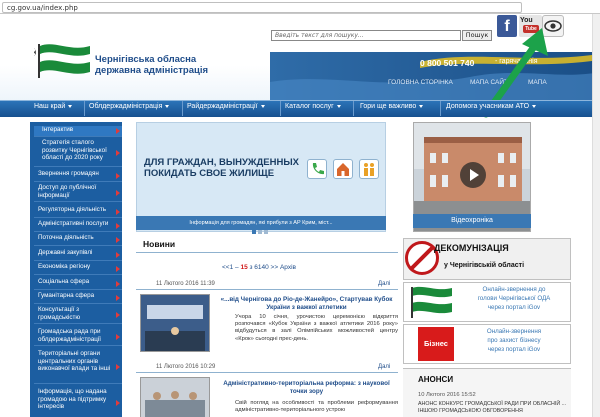 The width and height of the screenshot is (600, 417). I want to click on sidebar-item-regulatory: Регуляторна діяльність, so click(78, 212).